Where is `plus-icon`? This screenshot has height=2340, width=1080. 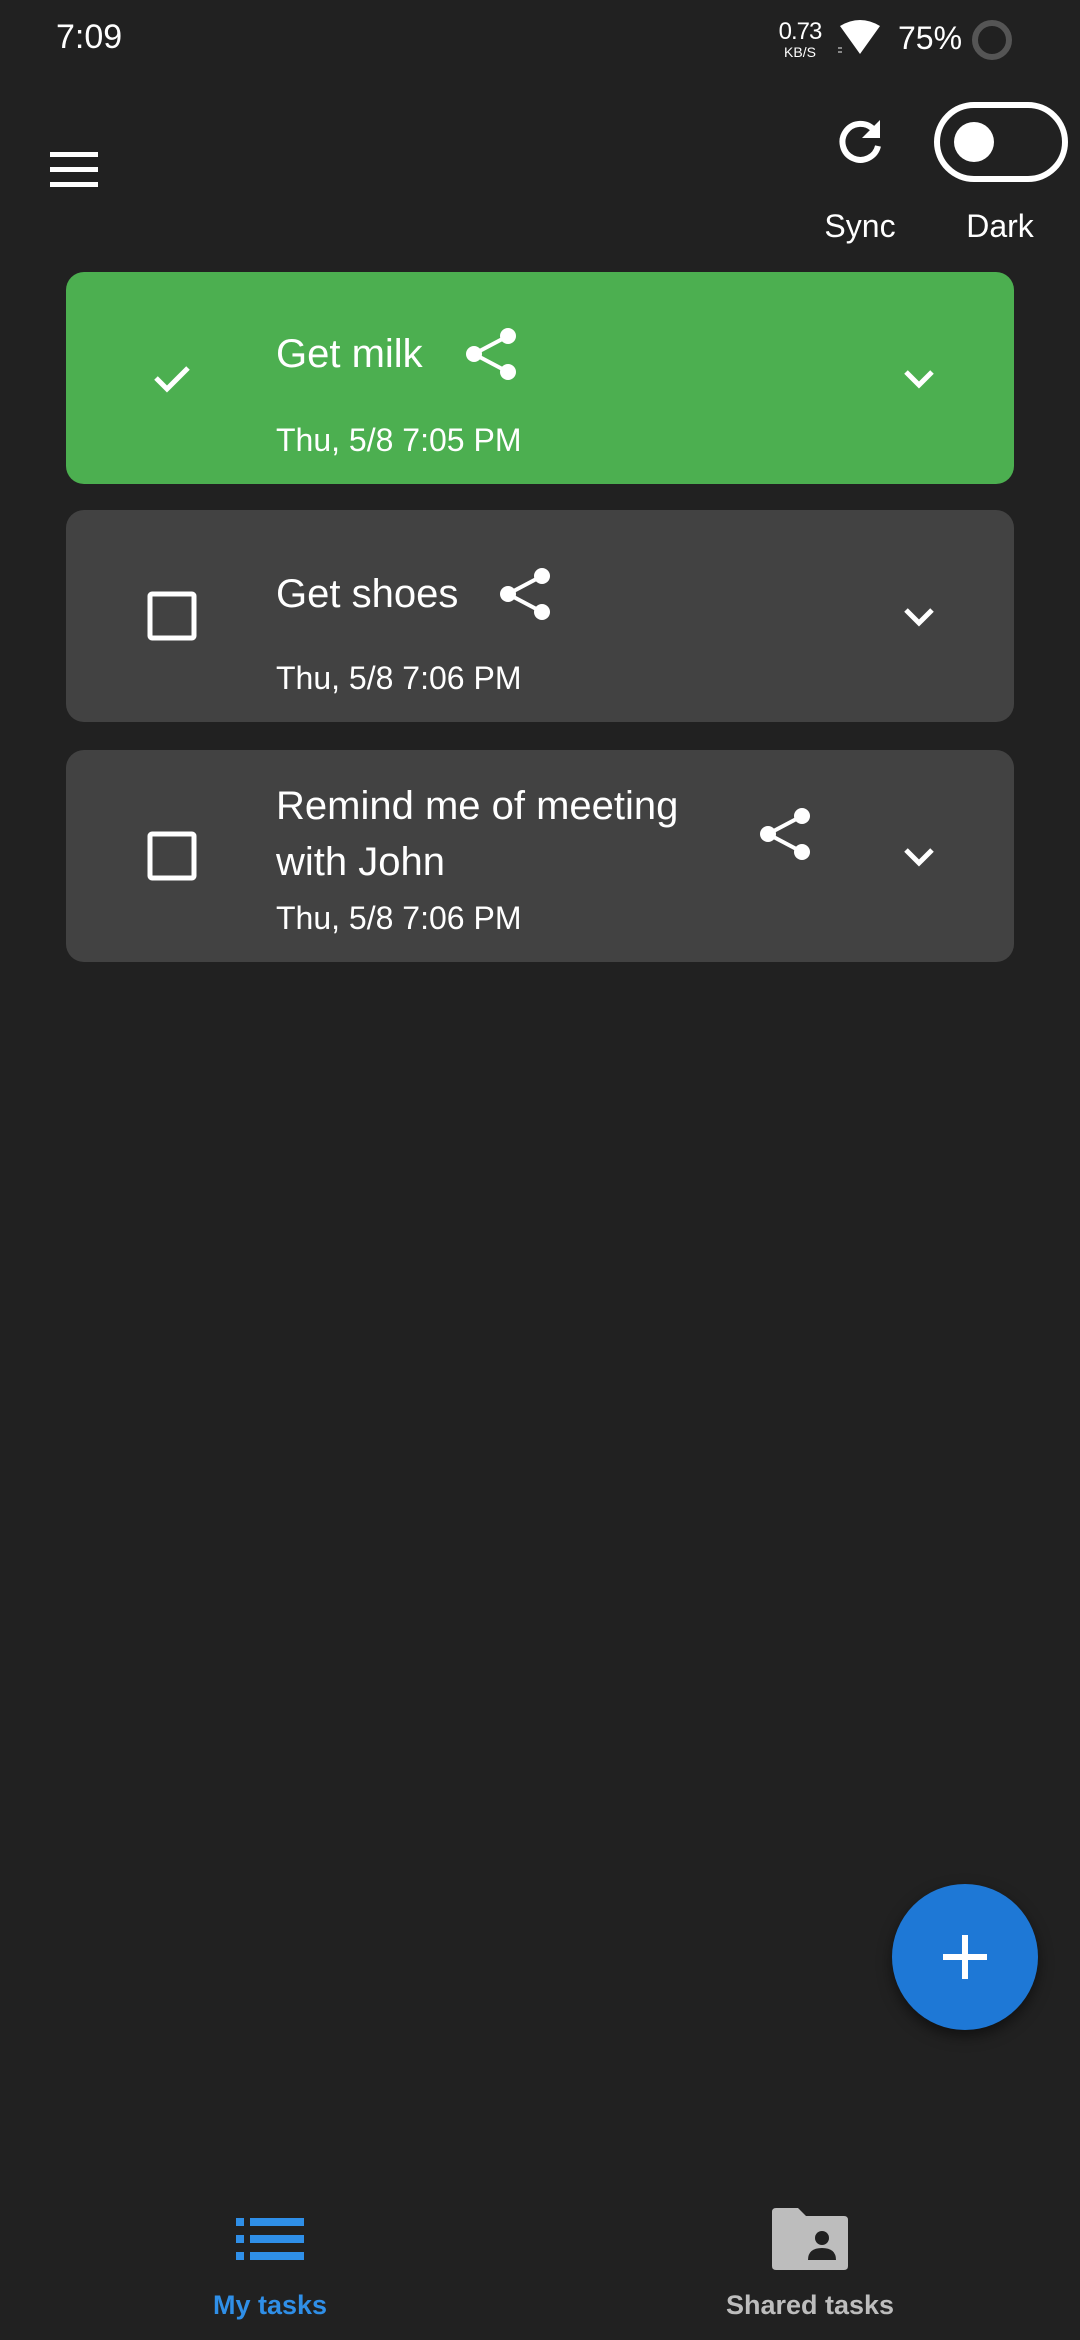 plus-icon is located at coordinates (965, 1957).